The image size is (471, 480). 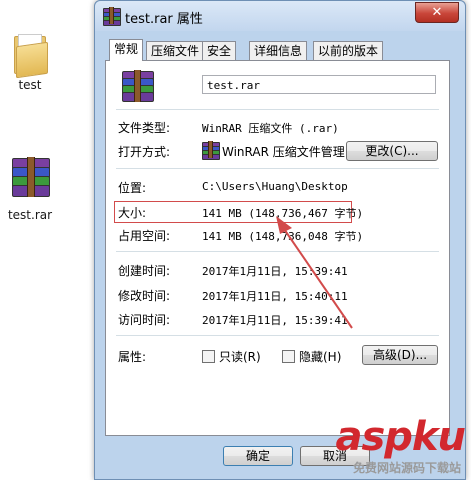 What do you see at coordinates (406, 468) in the screenshot?
I see `watermark-subtitle: 免费网站源码下载站` at bounding box center [406, 468].